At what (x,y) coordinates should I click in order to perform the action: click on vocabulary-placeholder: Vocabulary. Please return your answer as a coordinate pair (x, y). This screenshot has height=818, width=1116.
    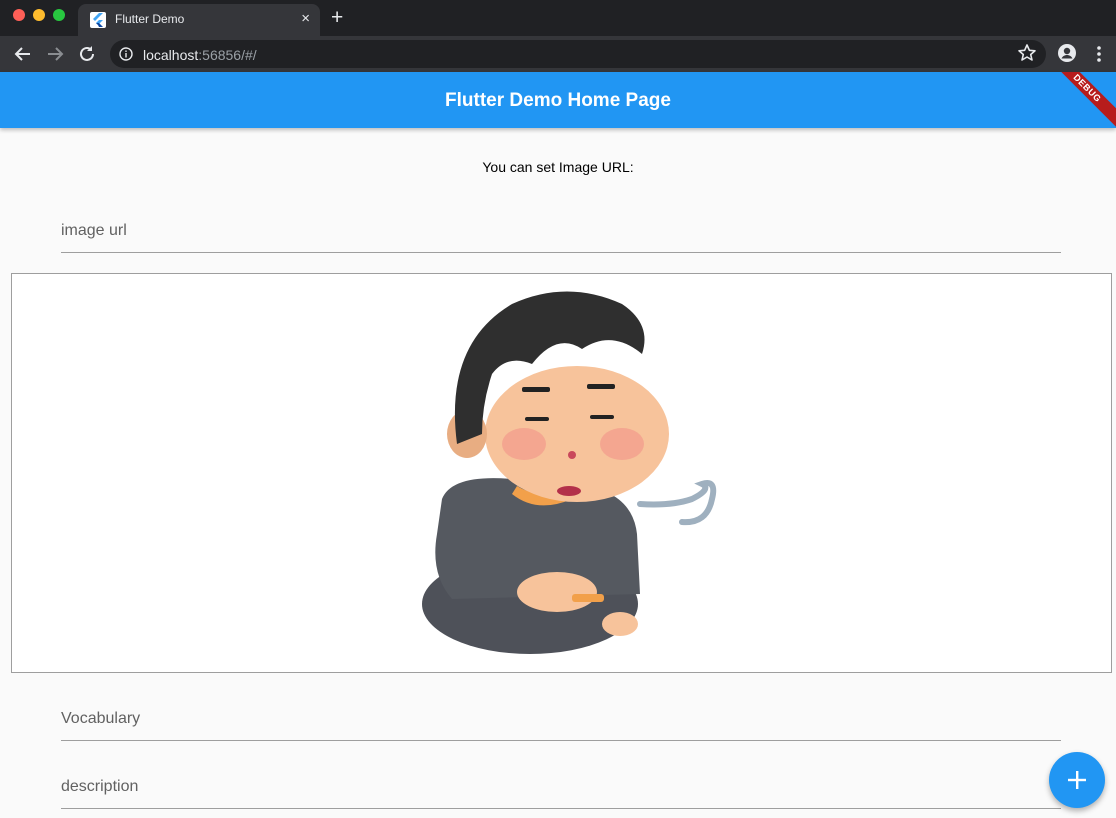
    Looking at the image, I should click on (101, 718).